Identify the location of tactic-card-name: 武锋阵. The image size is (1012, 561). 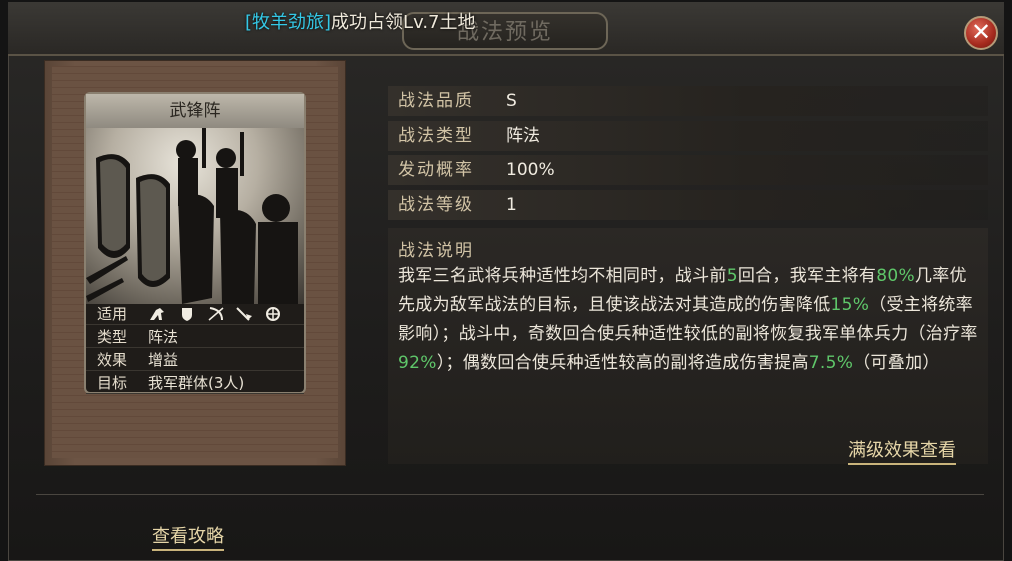
(195, 111).